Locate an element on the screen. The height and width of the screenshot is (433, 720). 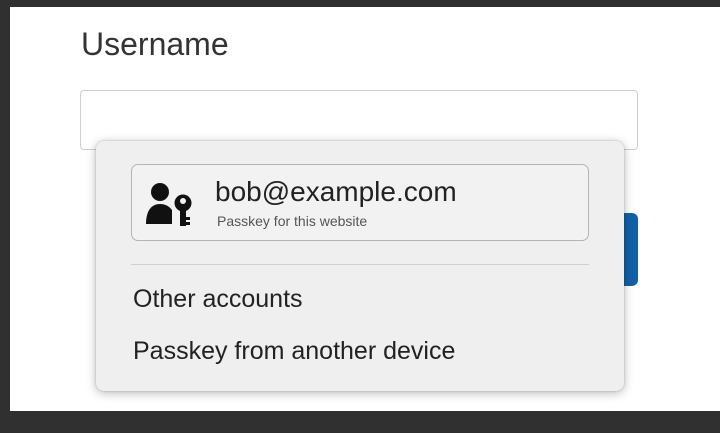
account-subtitle: Passkey for this website is located at coordinates (292, 221).